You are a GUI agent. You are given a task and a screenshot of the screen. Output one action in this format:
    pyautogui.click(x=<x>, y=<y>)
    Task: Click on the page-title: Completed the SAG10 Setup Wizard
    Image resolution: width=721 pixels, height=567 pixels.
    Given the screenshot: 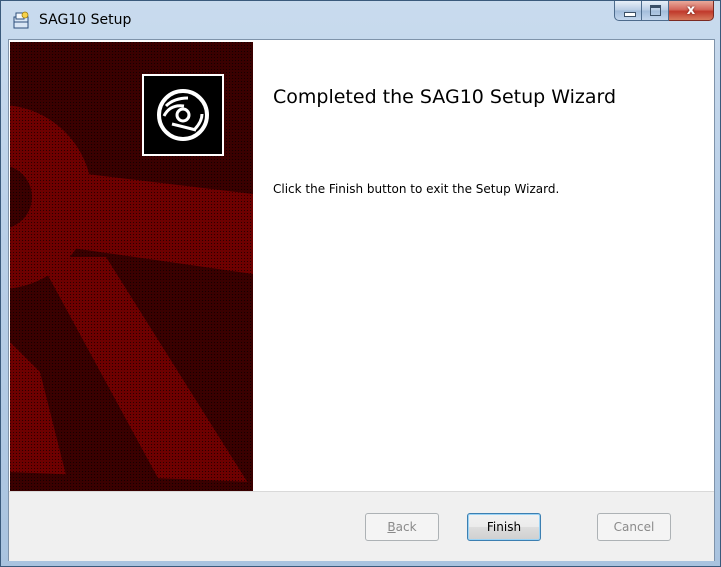 What is the action you would take?
    pyautogui.click(x=445, y=97)
    